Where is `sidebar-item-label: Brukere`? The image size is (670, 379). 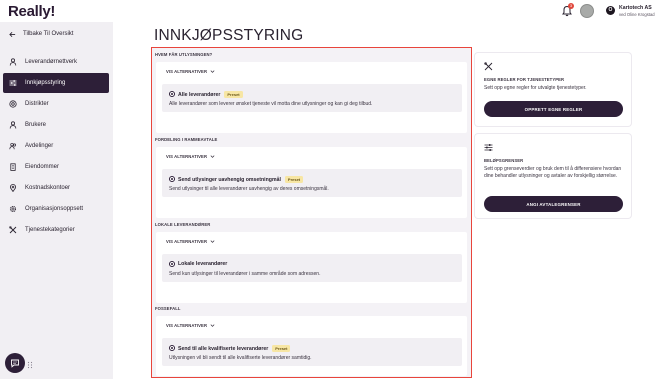
sidebar-item-label: Brukere is located at coordinates (36, 125).